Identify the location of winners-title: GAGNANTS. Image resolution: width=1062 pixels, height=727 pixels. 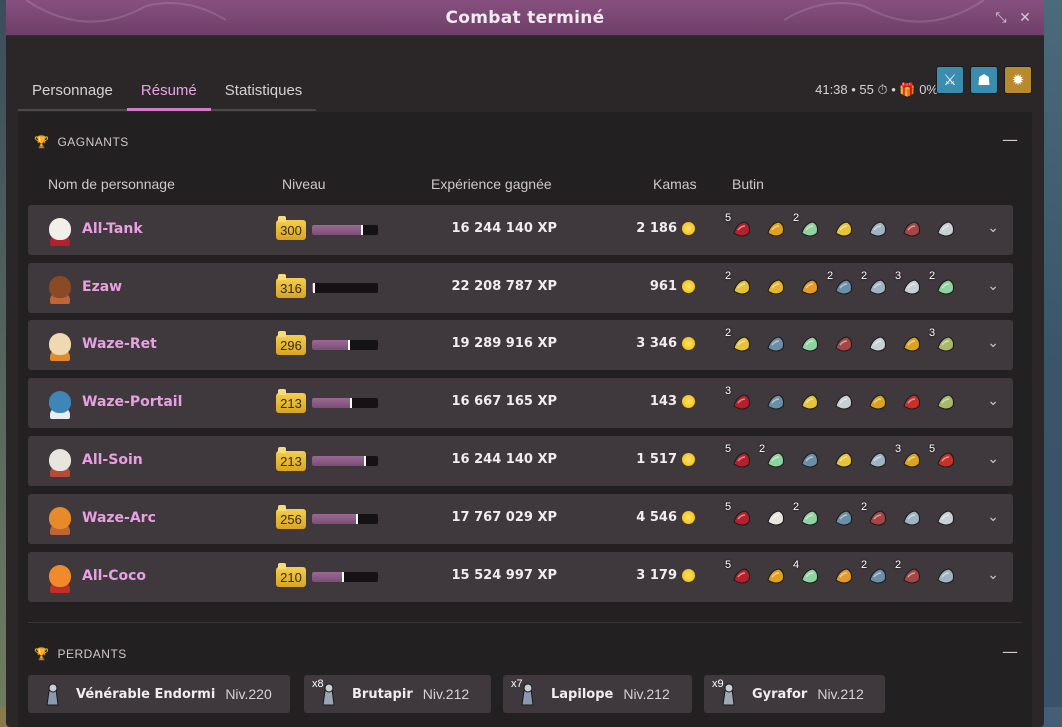
(93, 142).